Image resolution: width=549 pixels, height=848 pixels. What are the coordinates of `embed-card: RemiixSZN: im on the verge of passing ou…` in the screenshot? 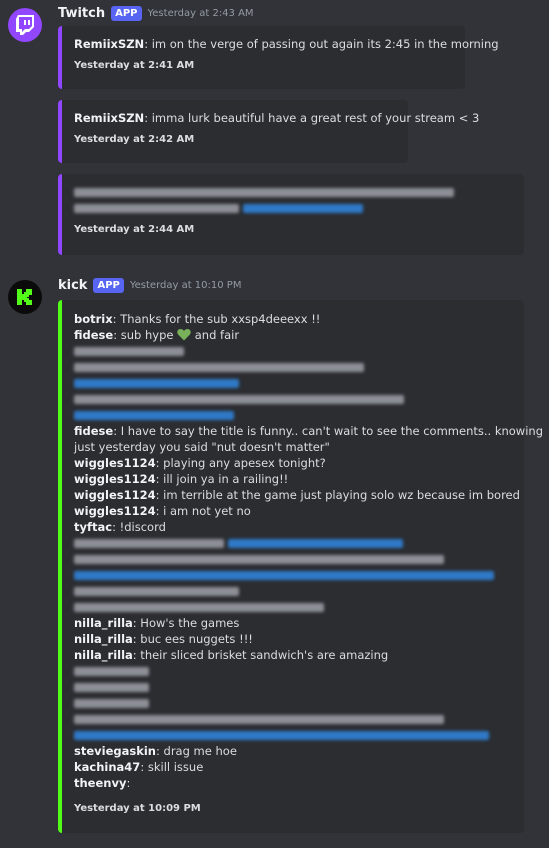 It's located at (278, 57).